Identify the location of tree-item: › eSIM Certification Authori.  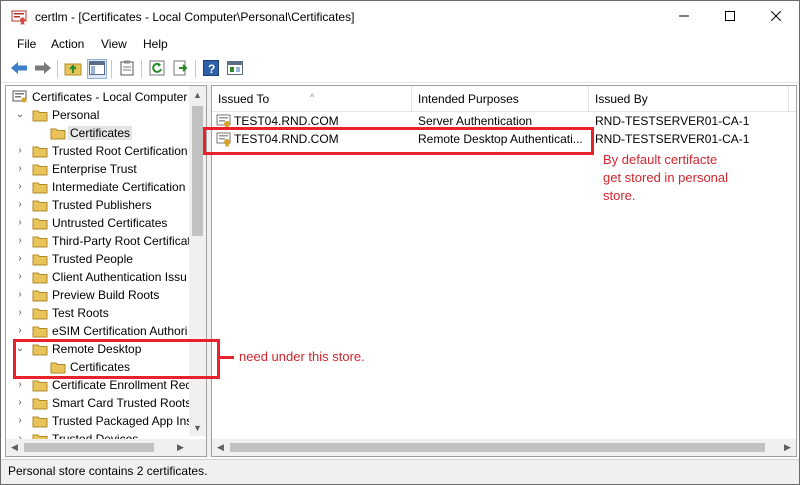
(101, 331).